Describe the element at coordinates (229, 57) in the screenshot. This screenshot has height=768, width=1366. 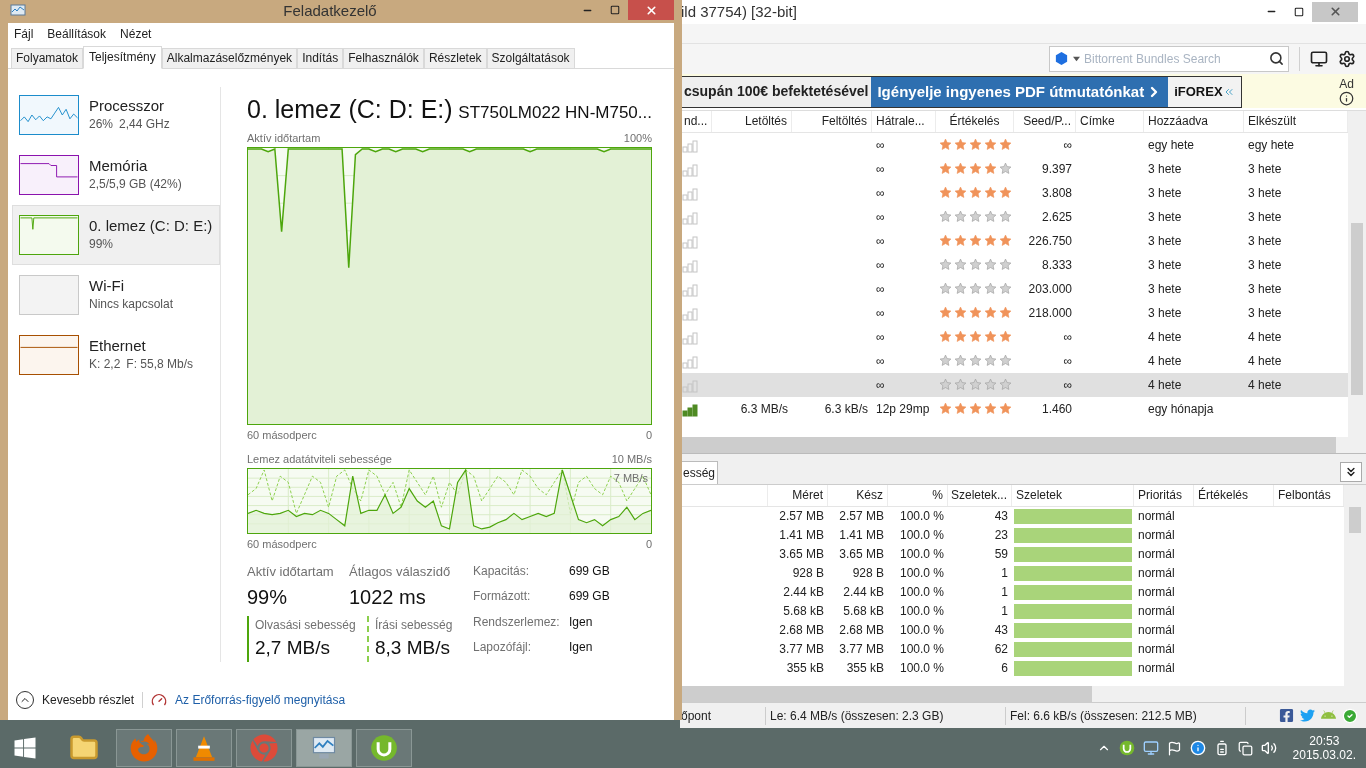
I see `tab: Alkalmazáselőzmények` at that location.